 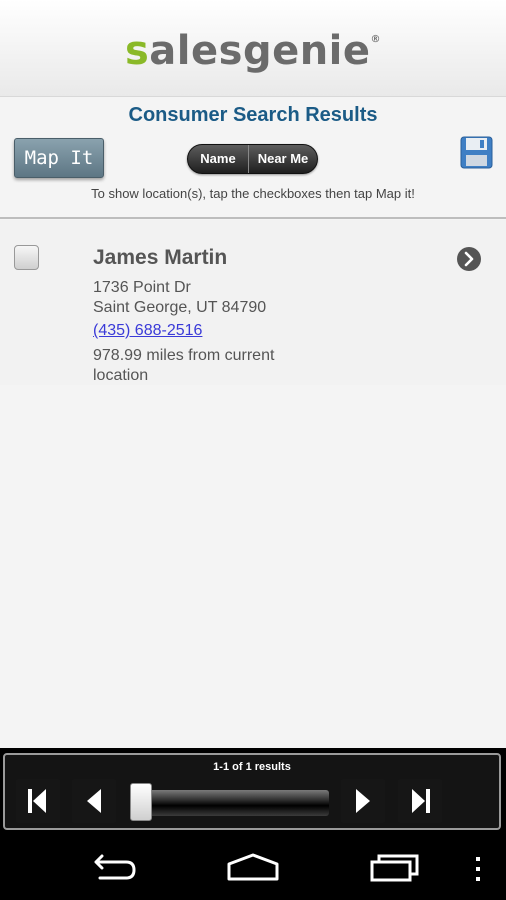 What do you see at coordinates (232, 803) in the screenshot?
I see `page-slider-track` at bounding box center [232, 803].